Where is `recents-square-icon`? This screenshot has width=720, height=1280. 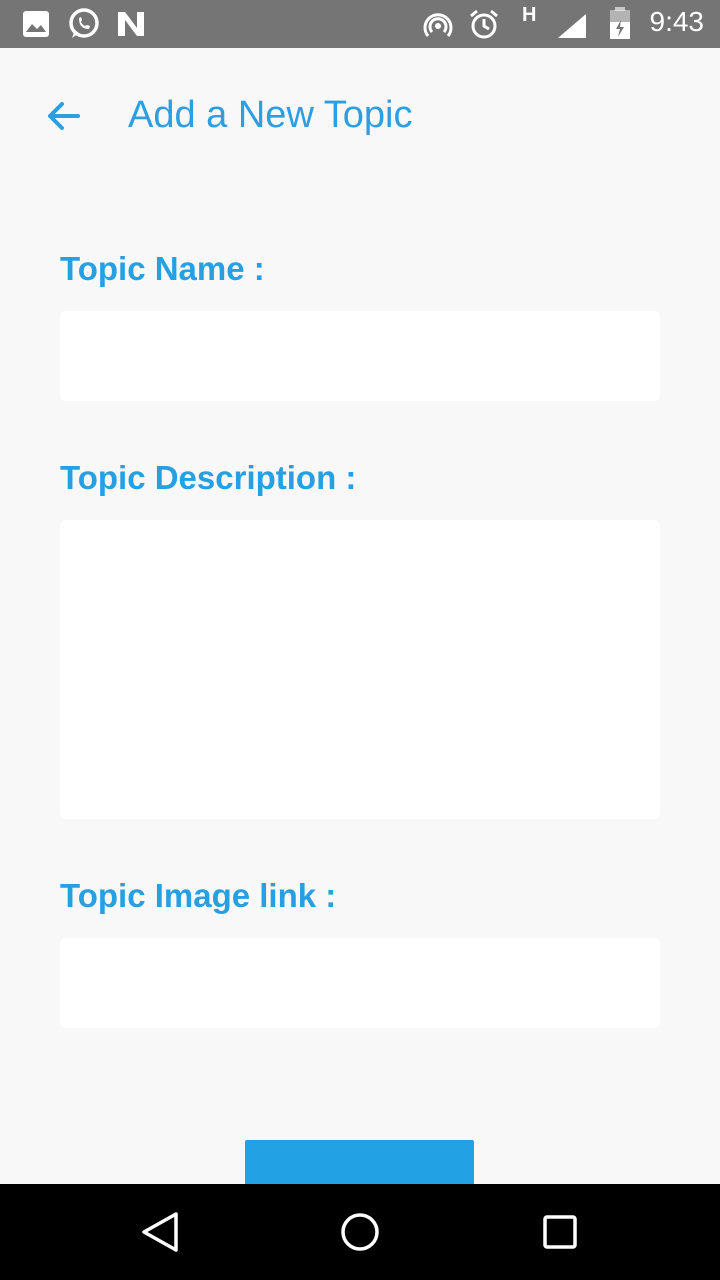 recents-square-icon is located at coordinates (560, 1239).